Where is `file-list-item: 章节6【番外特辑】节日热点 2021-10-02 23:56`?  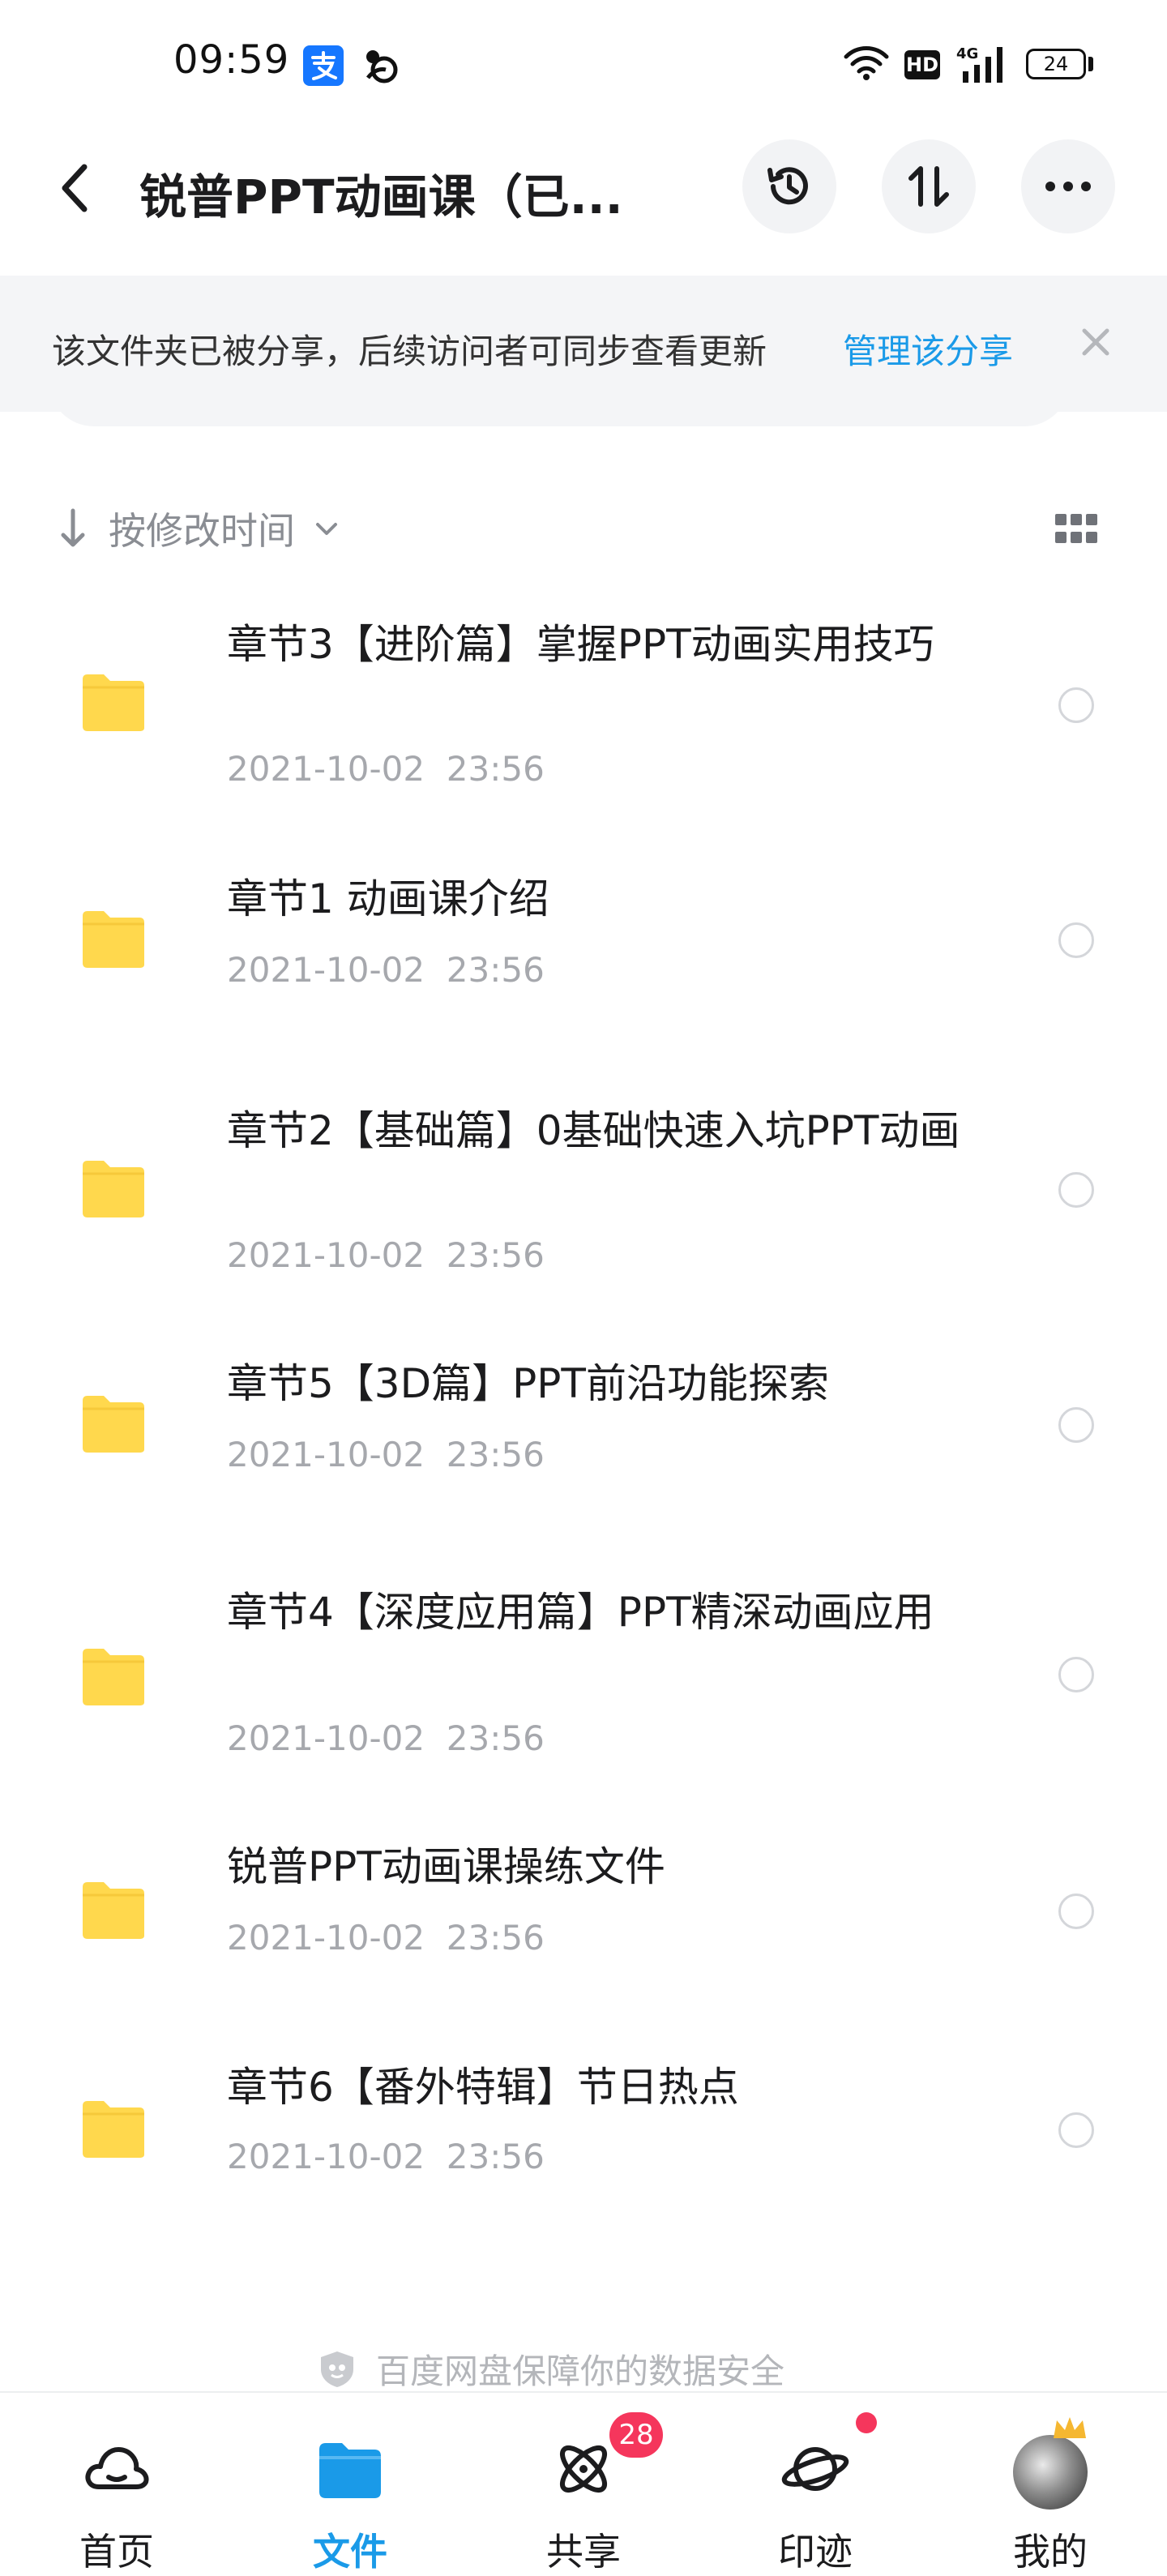
file-list-item: 章节6【番外特辑】节日热点 2021-10-02 23:56 is located at coordinates (583, 2140).